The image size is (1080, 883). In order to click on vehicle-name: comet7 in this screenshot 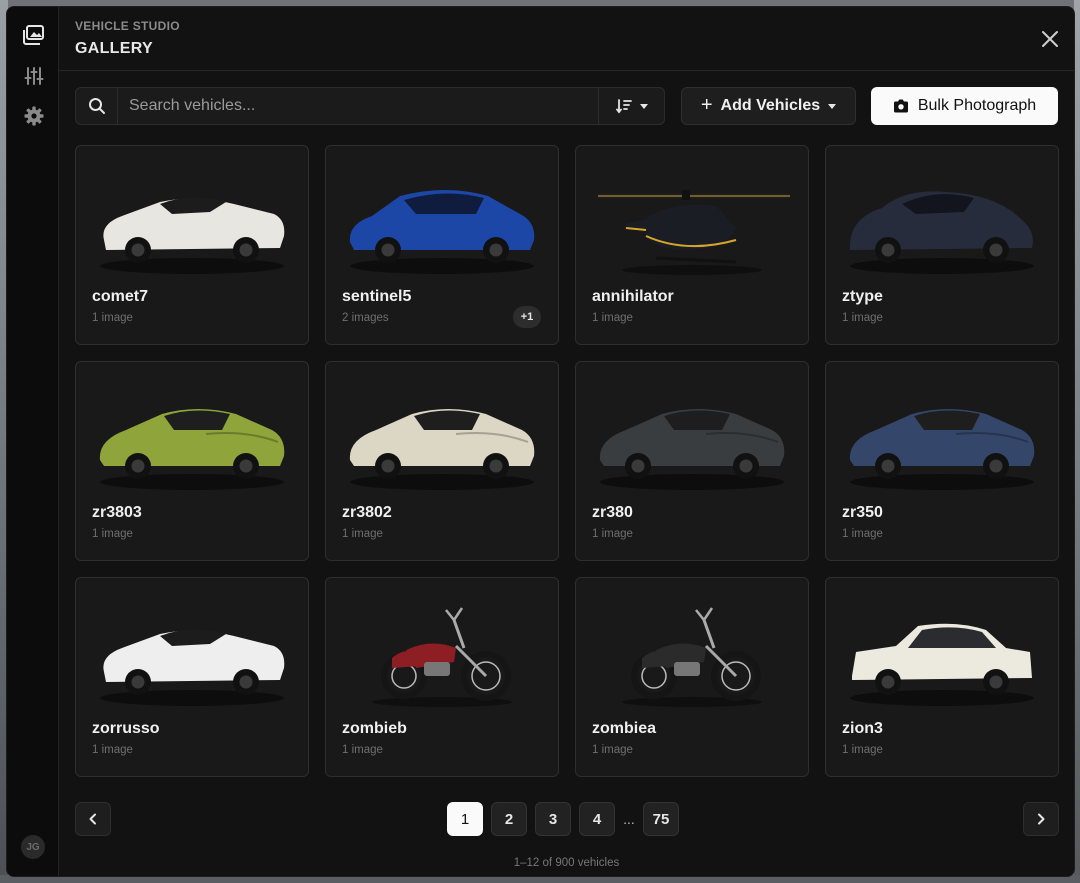, I will do `click(120, 296)`.